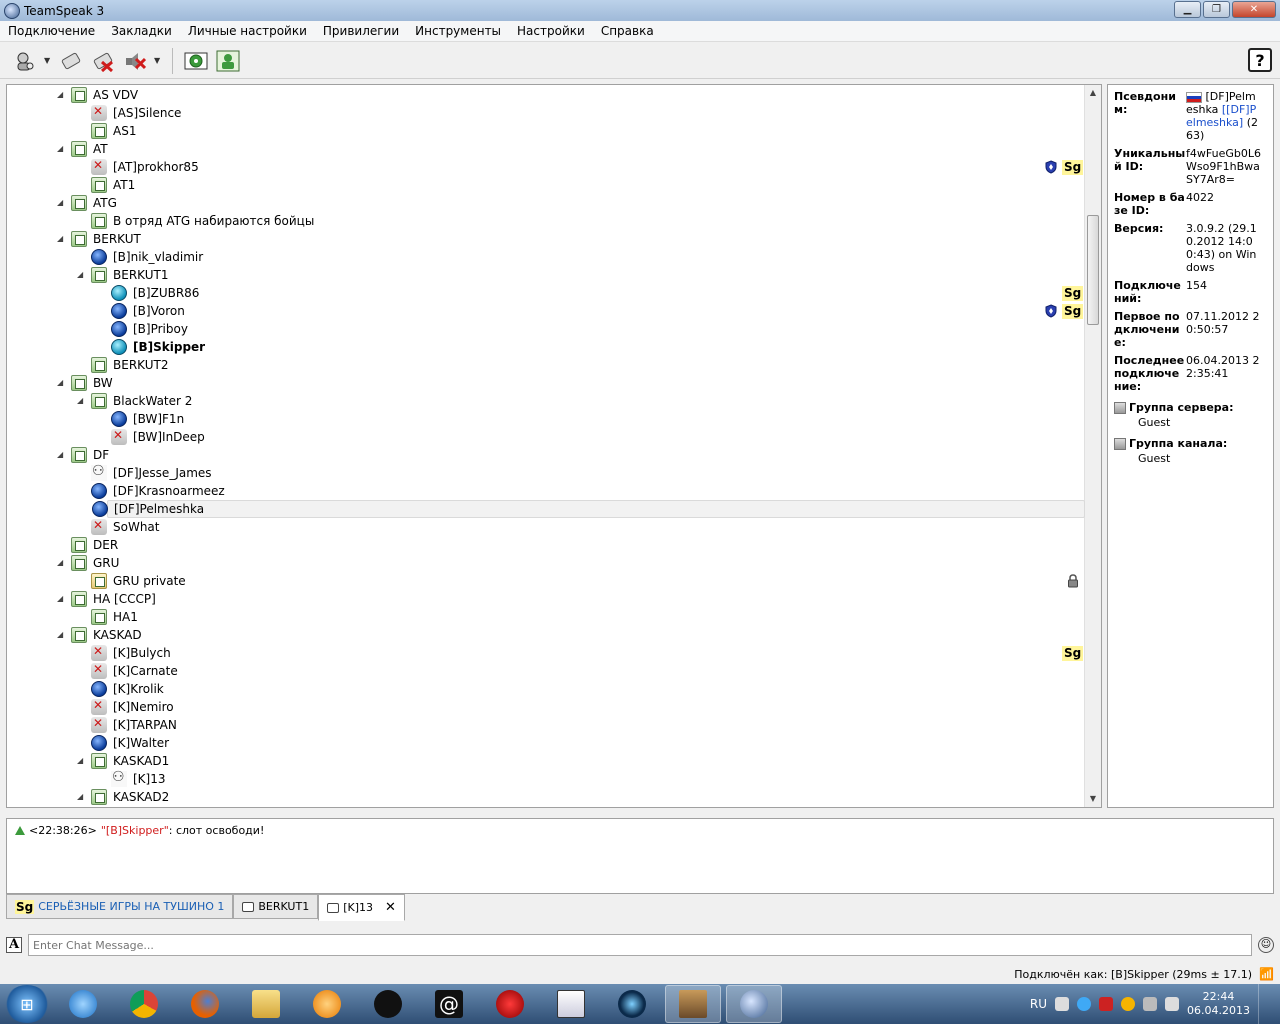 The width and height of the screenshot is (1280, 1024). Describe the element at coordinates (693, 1004) in the screenshot. I see `taskbar-game` at that location.